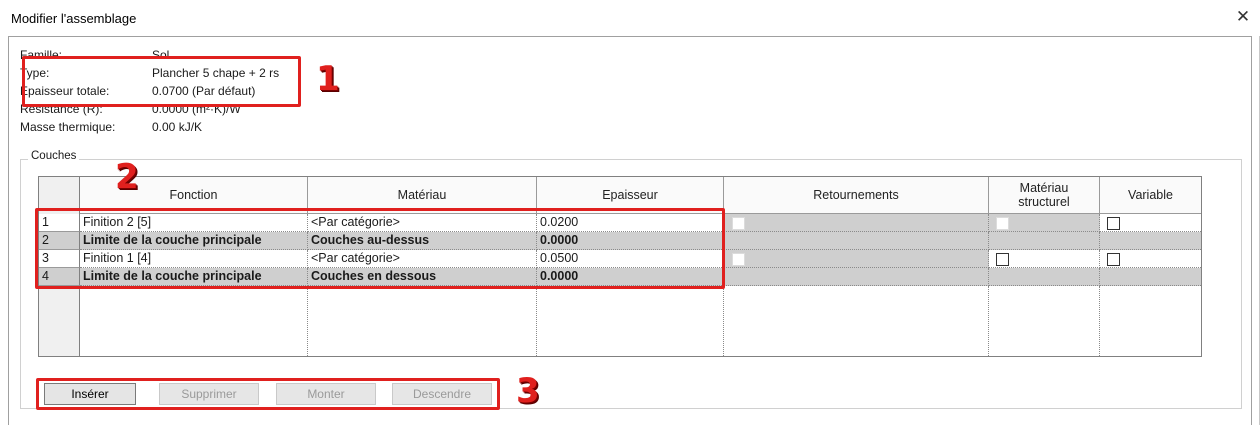  I want to click on column-header-variable: Variable, so click(1150, 195).